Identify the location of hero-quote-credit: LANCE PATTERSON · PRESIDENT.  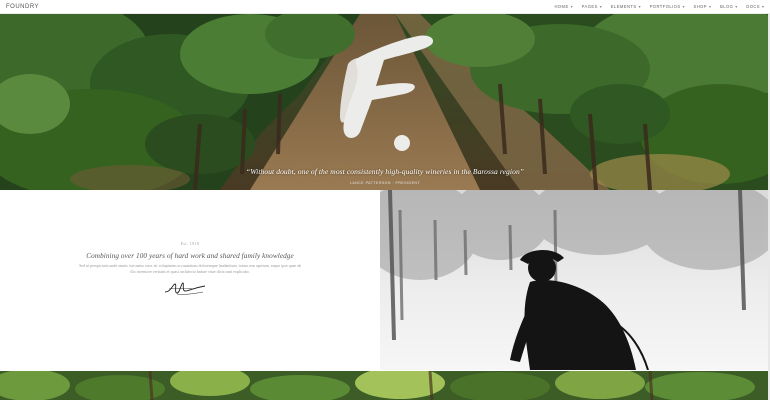
(385, 183).